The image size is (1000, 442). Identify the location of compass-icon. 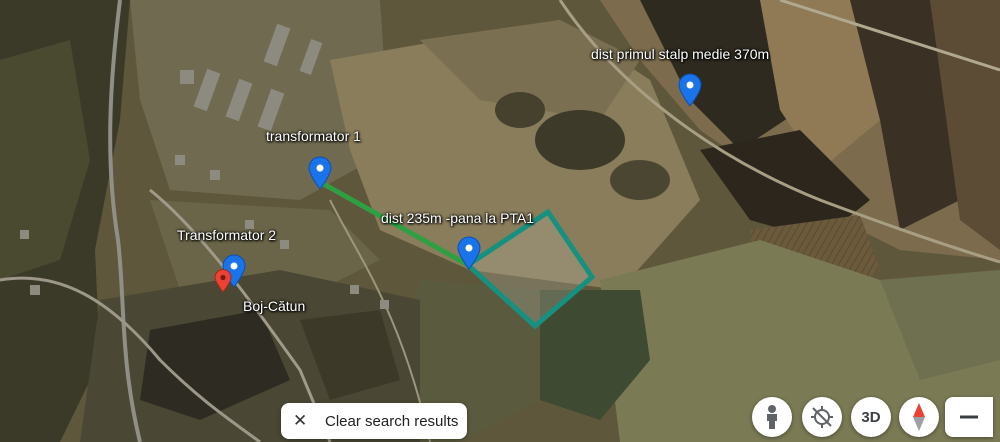
(919, 417).